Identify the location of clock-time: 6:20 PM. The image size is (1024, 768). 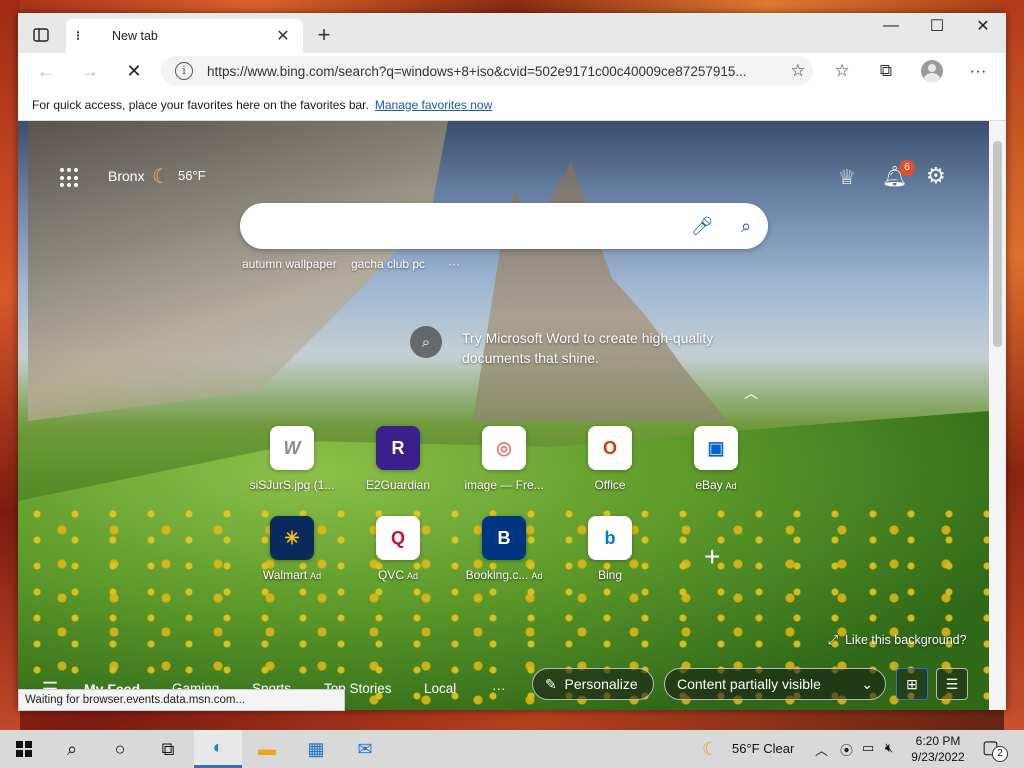
(938, 741).